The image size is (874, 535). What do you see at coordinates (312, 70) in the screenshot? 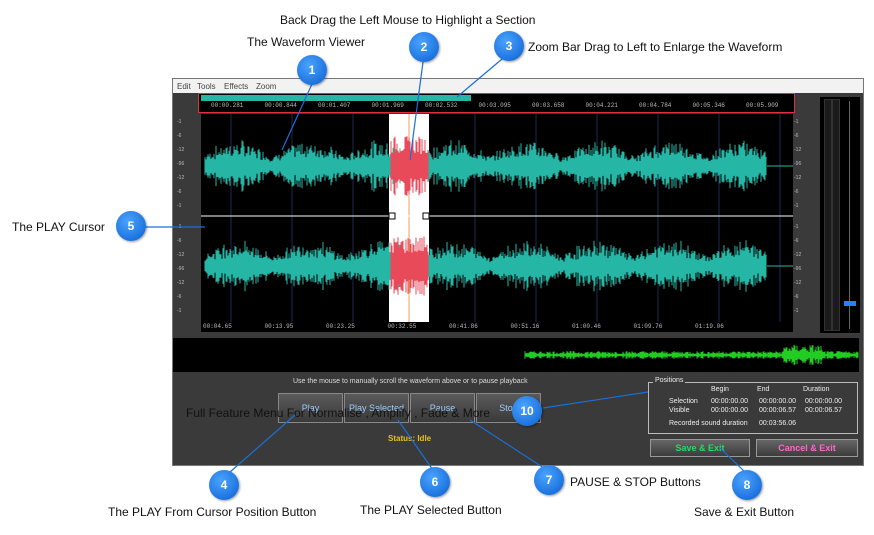
I see `badge-1: 1` at bounding box center [312, 70].